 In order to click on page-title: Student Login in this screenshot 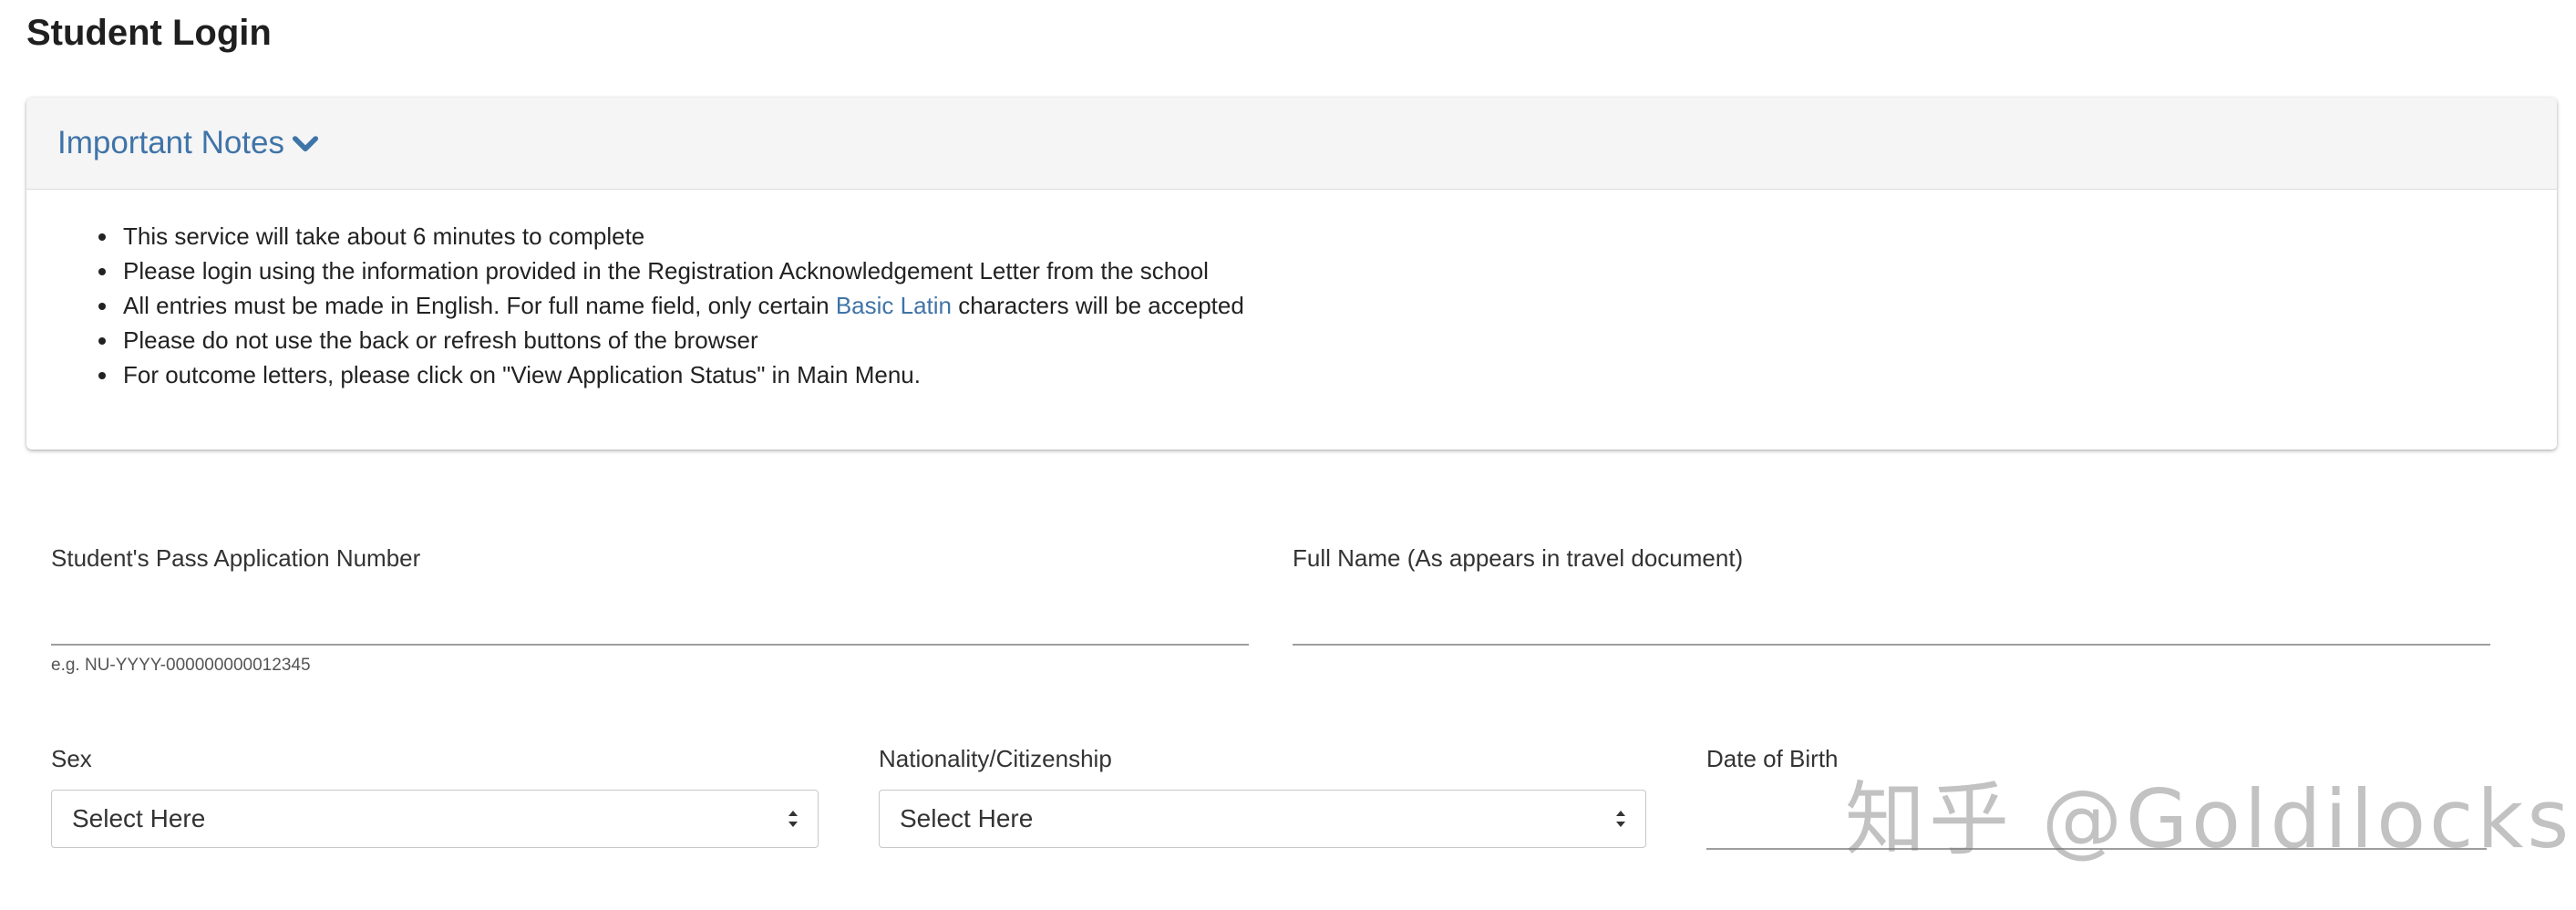, I will do `click(149, 33)`.